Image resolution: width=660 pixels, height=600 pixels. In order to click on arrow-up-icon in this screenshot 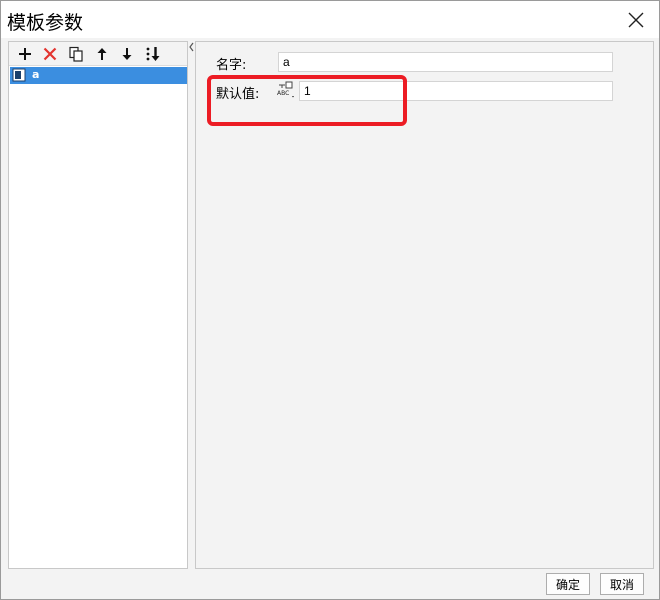, I will do `click(102, 54)`.